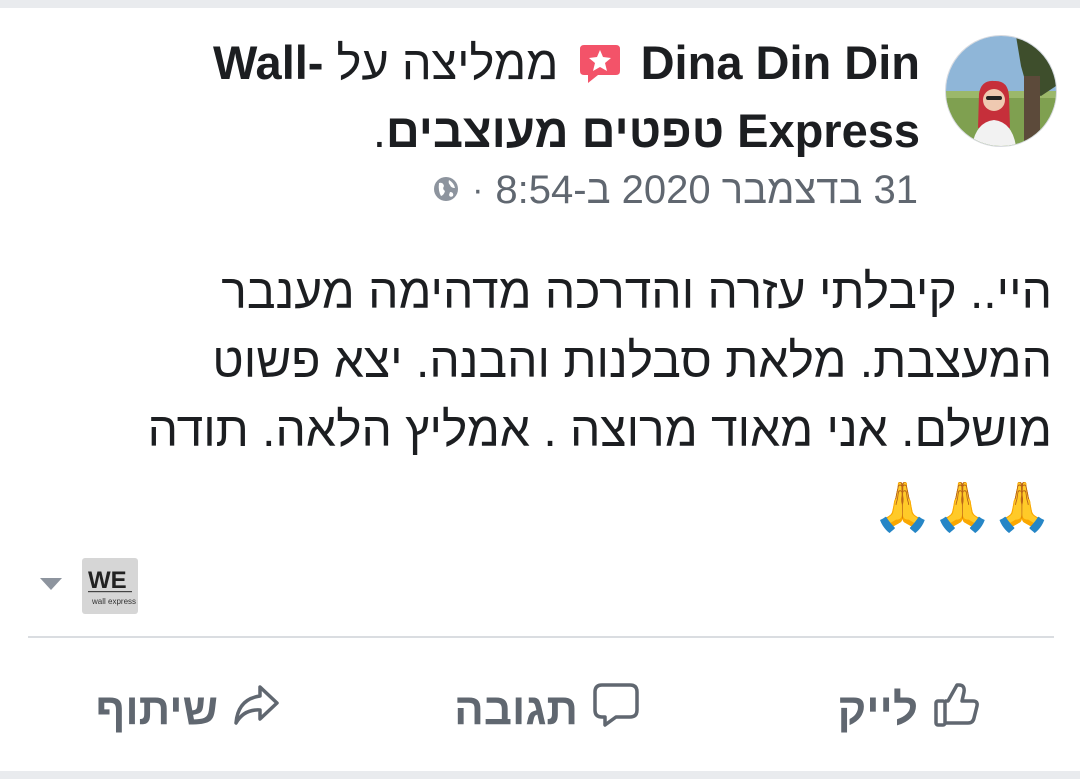  I want to click on post-body-line: המעצבת. מלאת סבלנות והבנה. יצא פשוט, so click(632, 361).